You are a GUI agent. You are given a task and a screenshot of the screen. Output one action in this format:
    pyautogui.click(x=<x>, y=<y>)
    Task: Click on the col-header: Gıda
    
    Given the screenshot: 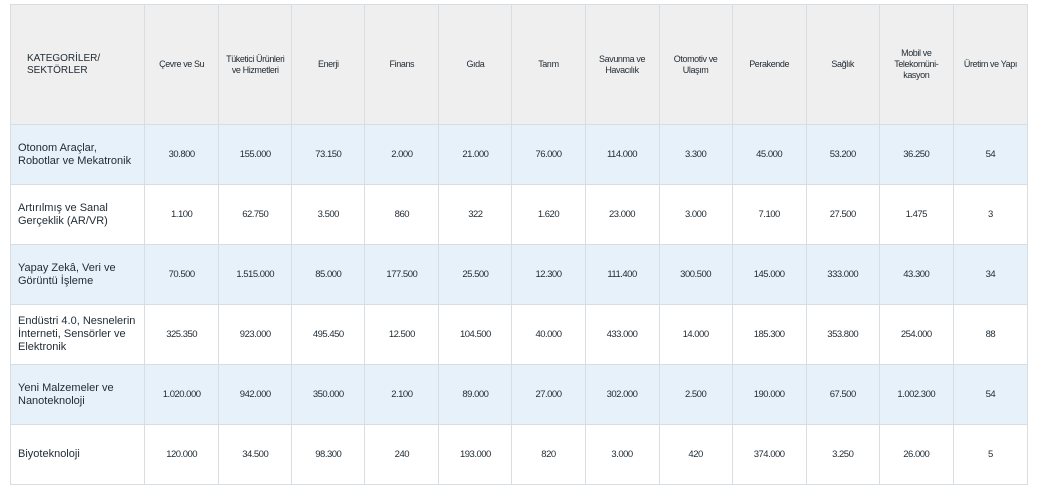 What is the action you would take?
    pyautogui.click(x=475, y=64)
    